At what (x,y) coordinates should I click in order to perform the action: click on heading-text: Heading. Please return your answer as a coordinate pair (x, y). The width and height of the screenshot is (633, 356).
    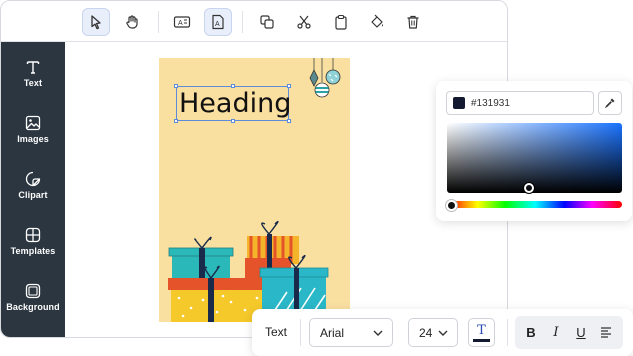
    Looking at the image, I should click on (235, 103).